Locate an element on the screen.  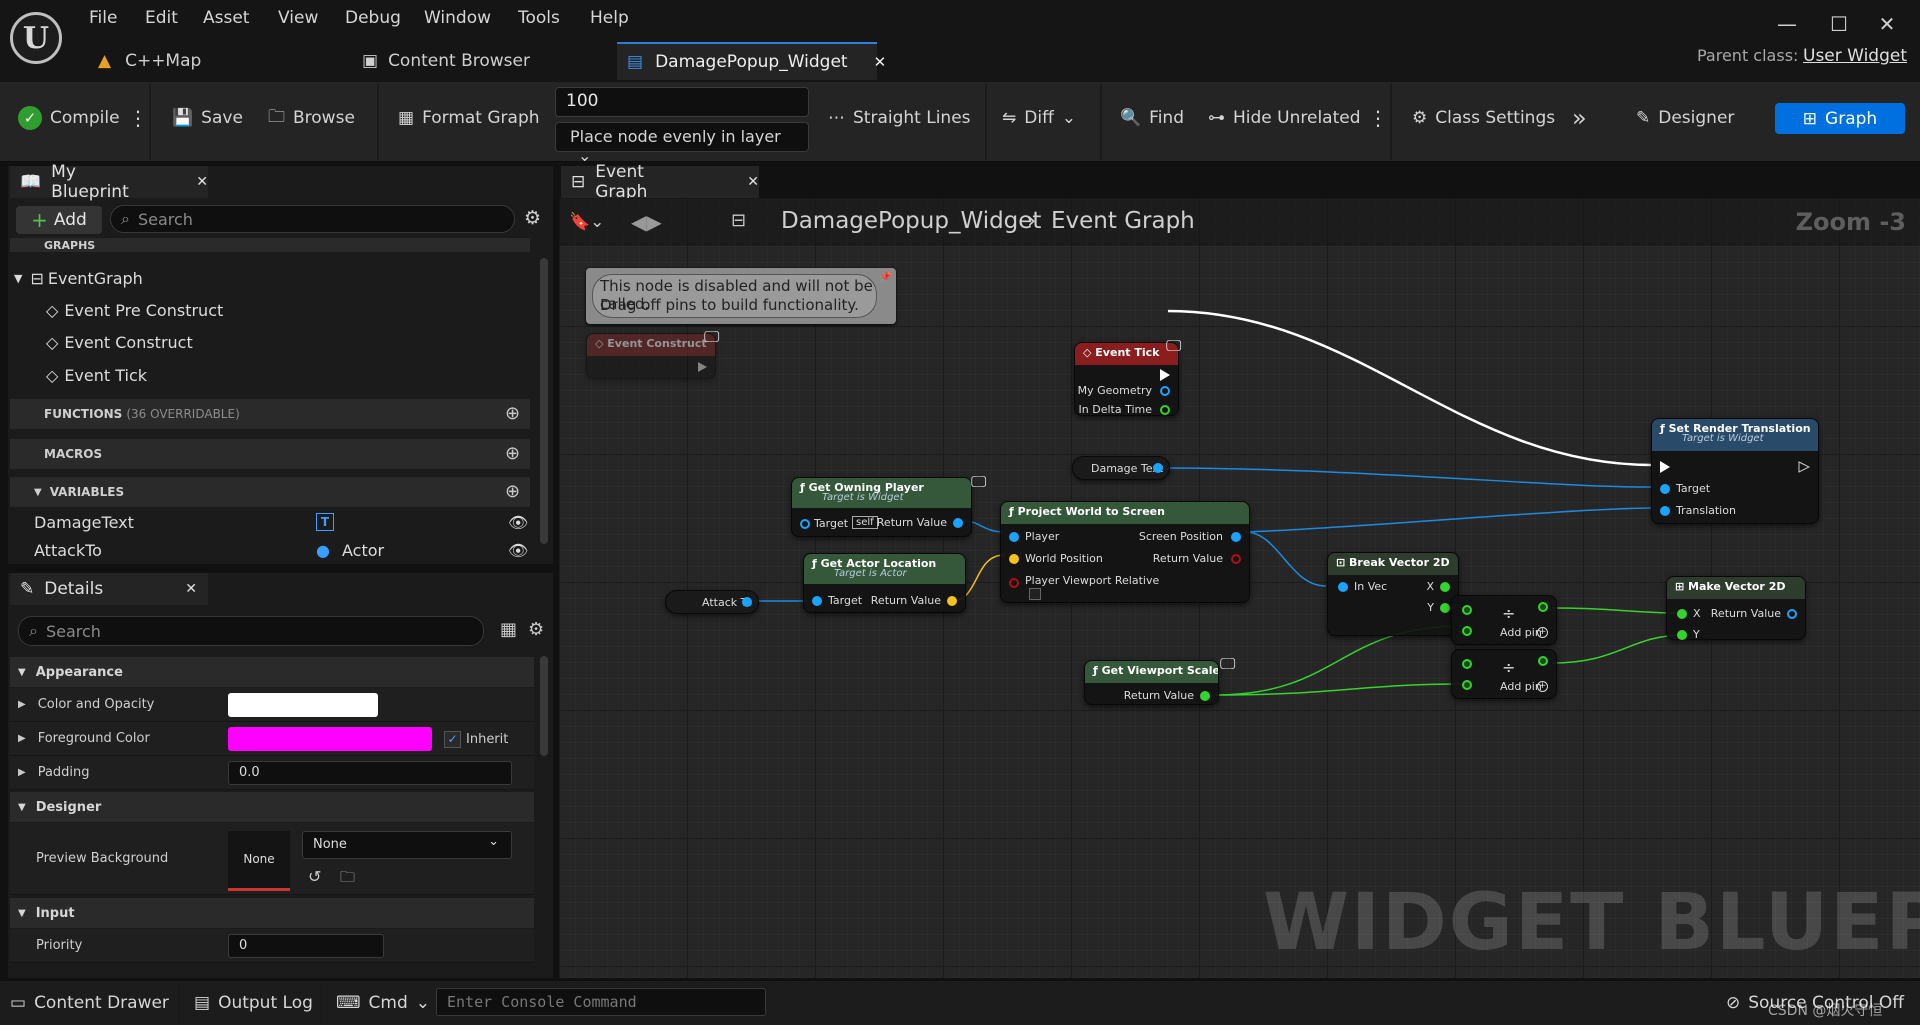
preview-background-select: None ⌄ is located at coordinates (407, 845).